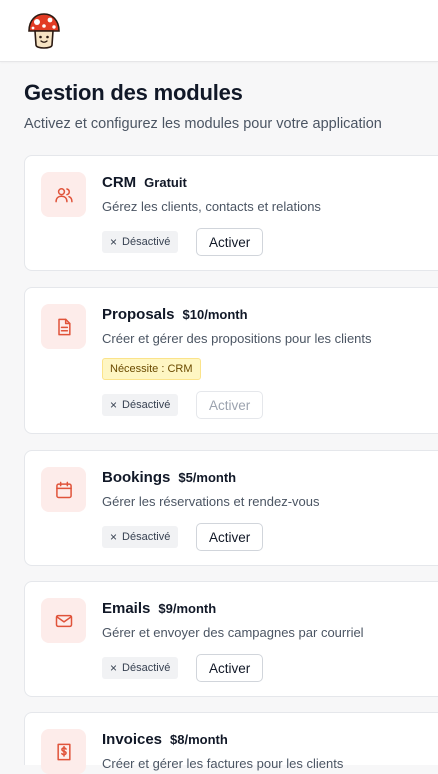  Describe the element at coordinates (219, 31) in the screenshot. I see `top-bar` at that location.